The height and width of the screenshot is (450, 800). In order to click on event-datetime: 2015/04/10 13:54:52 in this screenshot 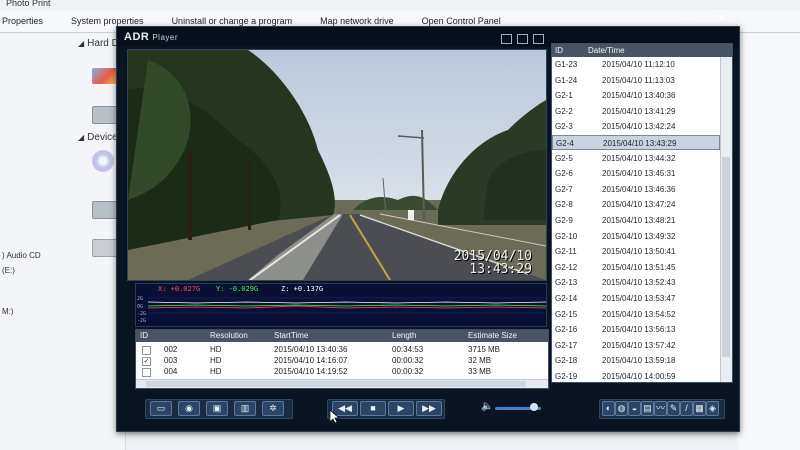, I will do `click(639, 314)`.